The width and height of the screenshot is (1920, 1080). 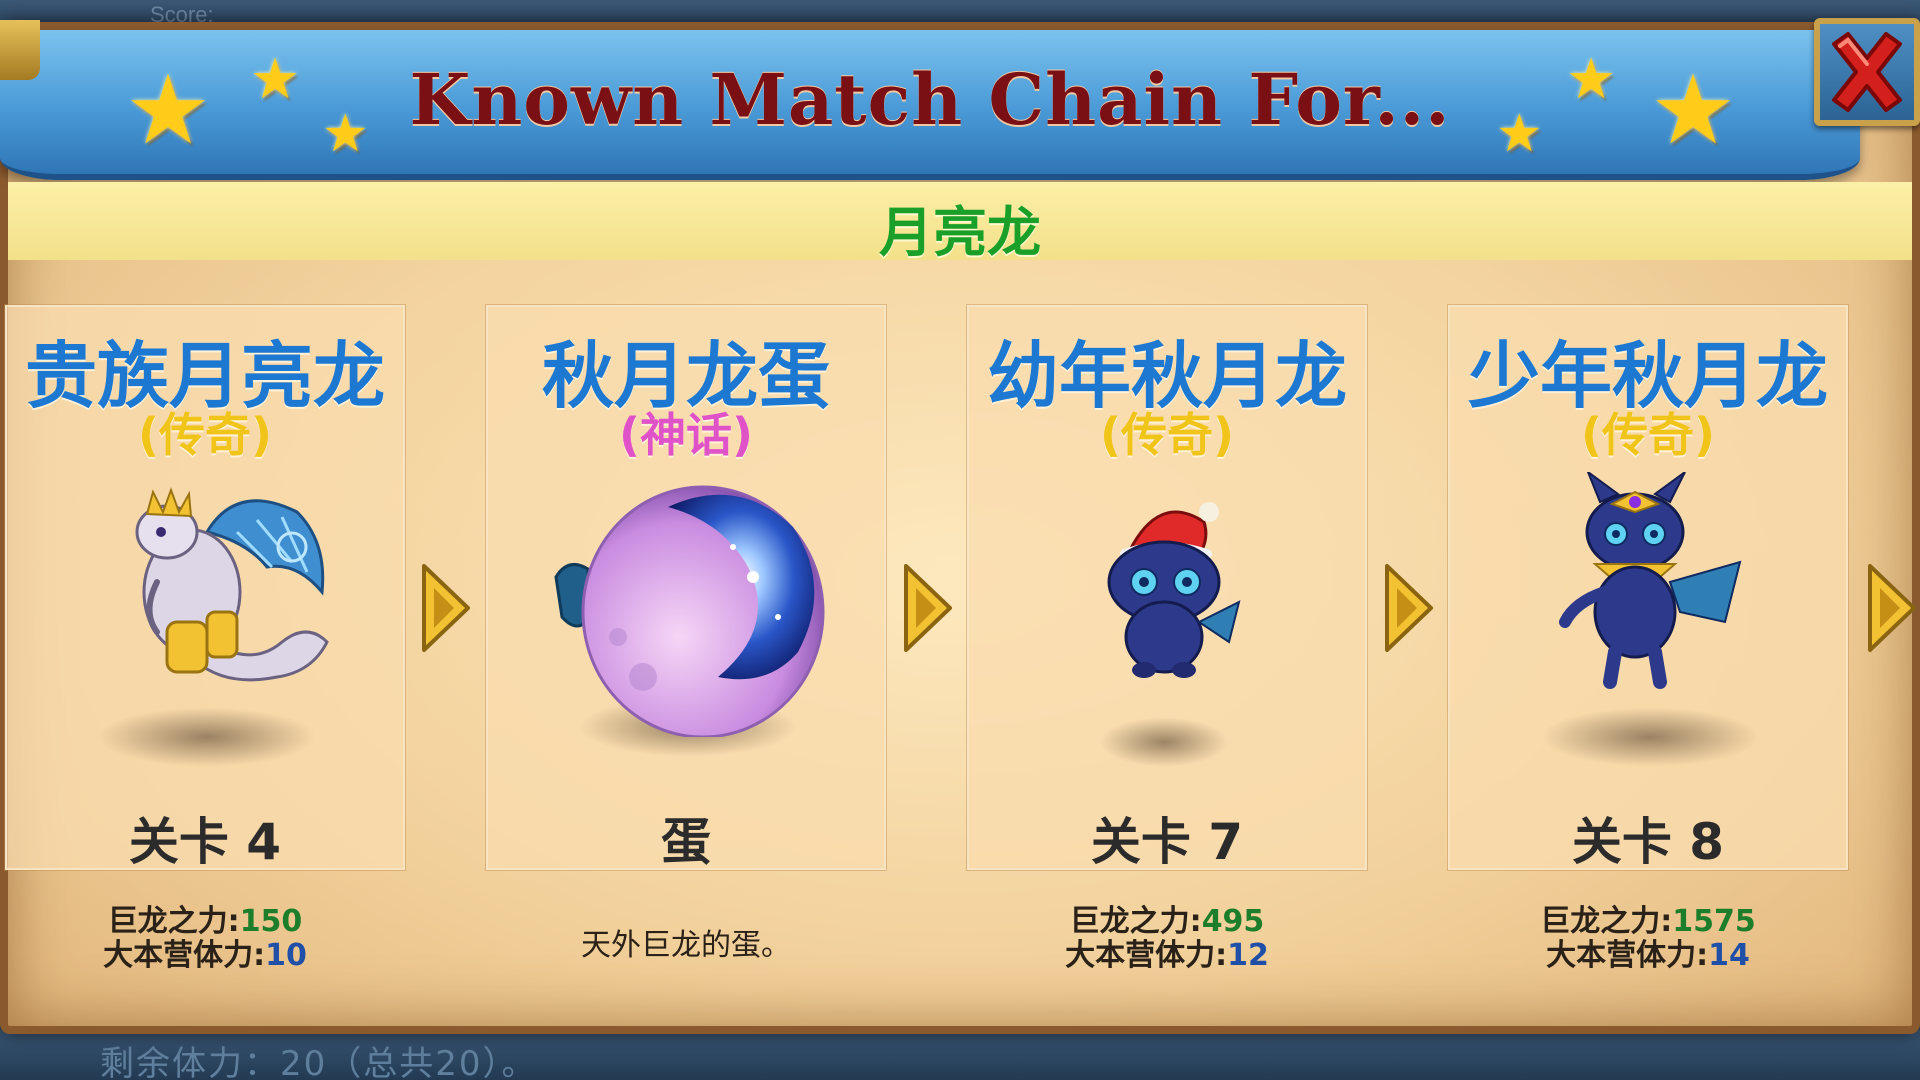 I want to click on chain-family-name: 月亮龙, so click(x=960, y=232).